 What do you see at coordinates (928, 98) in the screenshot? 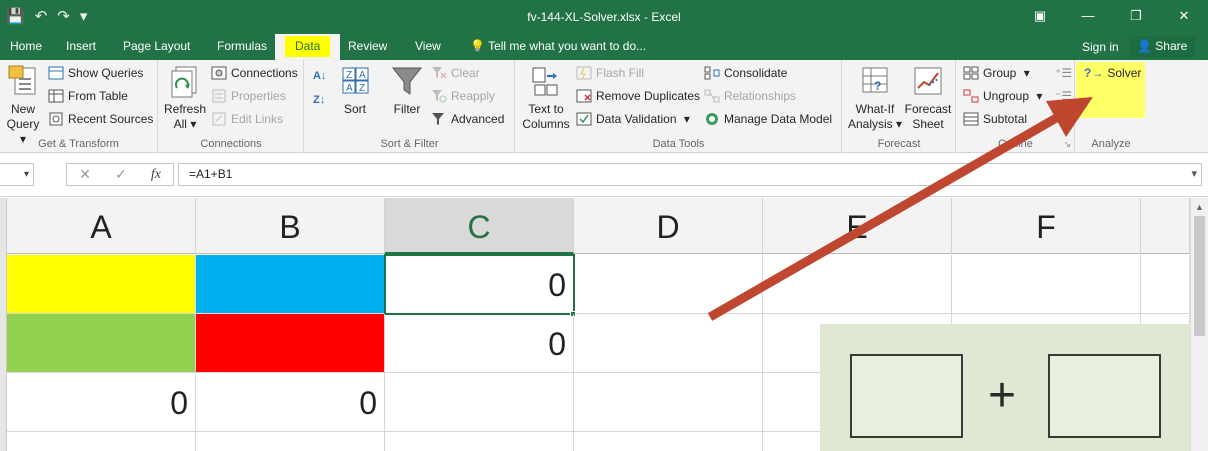
I see `forecast-sheet-button: Forecast Sheet` at bounding box center [928, 98].